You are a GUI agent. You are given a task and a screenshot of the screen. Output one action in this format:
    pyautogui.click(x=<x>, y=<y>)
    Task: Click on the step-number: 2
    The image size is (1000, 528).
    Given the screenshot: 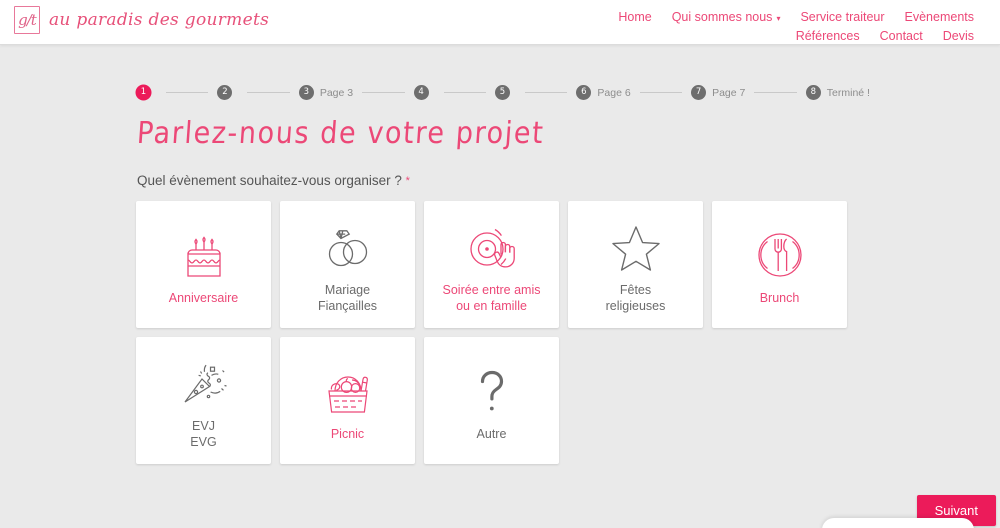 What is the action you would take?
    pyautogui.click(x=225, y=92)
    